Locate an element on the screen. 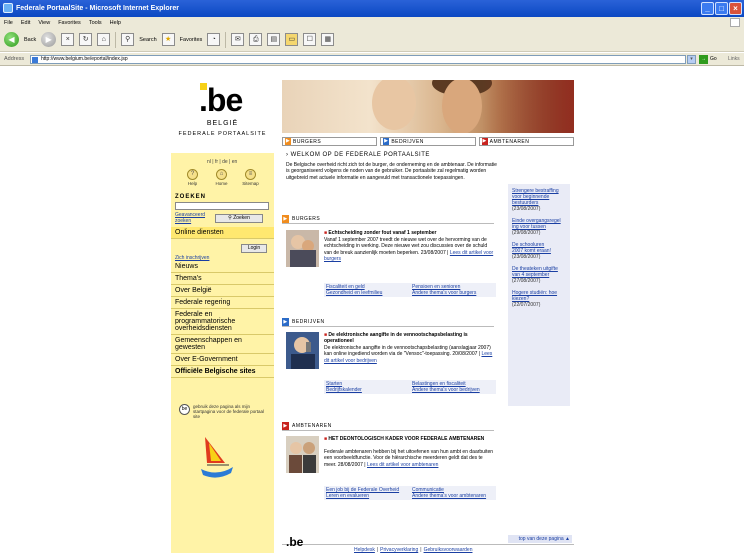 This screenshot has width=744, height=558. tab-label: AMBTENAREN is located at coordinates (509, 141).